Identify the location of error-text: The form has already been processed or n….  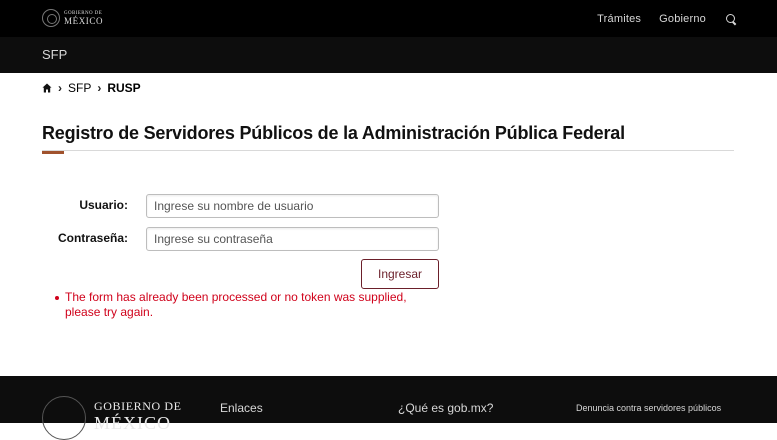
(236, 304).